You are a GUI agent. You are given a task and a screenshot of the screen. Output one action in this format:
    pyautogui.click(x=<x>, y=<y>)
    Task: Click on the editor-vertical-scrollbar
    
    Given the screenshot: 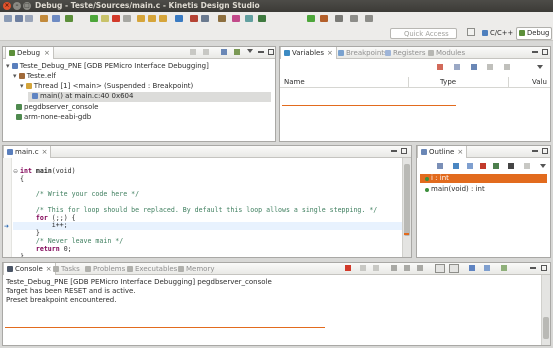 What is the action you would take?
    pyautogui.click(x=406, y=207)
    